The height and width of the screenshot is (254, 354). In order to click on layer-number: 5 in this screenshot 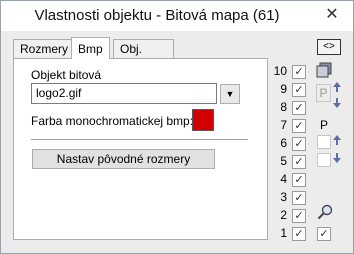, I will do `click(283, 161)`.